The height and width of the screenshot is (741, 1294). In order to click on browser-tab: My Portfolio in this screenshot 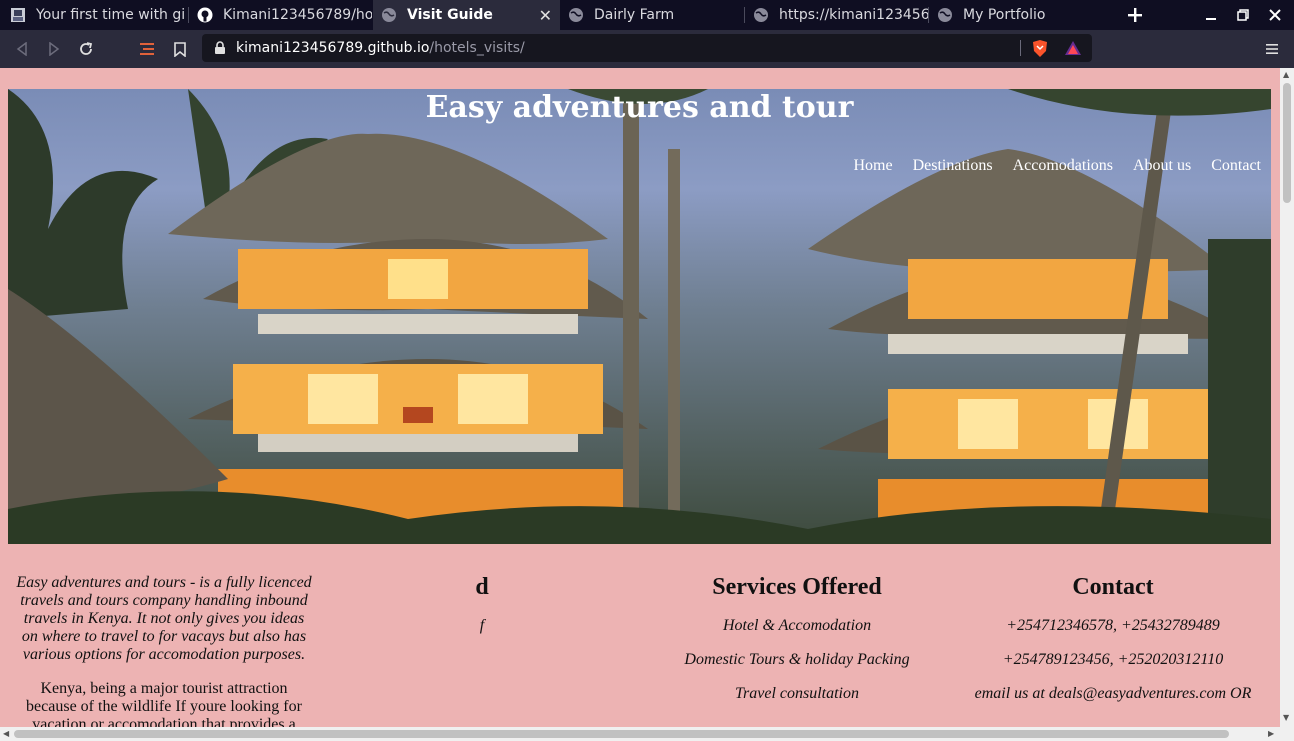, I will do `click(1020, 15)`.